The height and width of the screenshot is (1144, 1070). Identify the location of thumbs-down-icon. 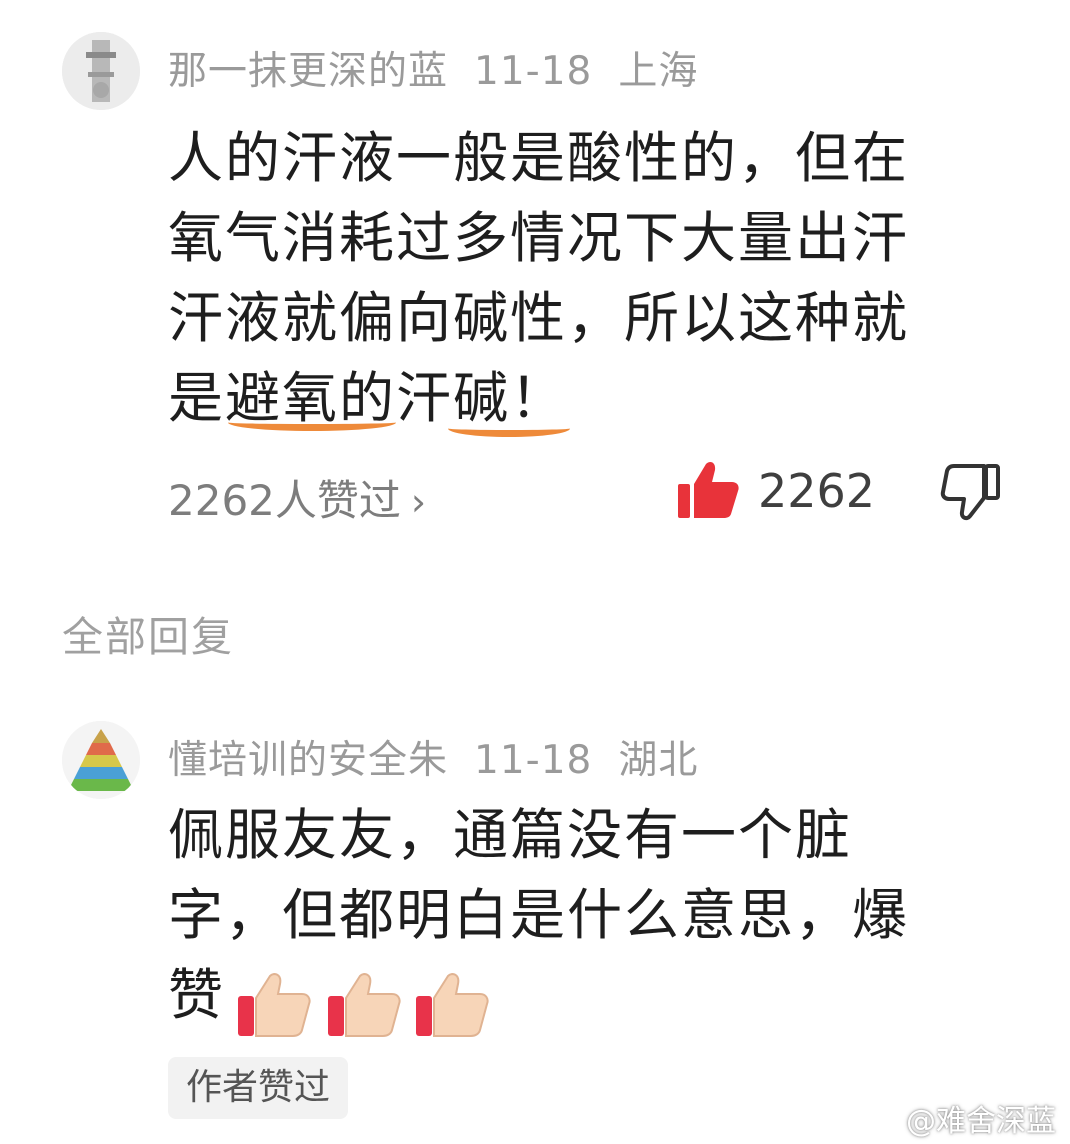
(971, 492).